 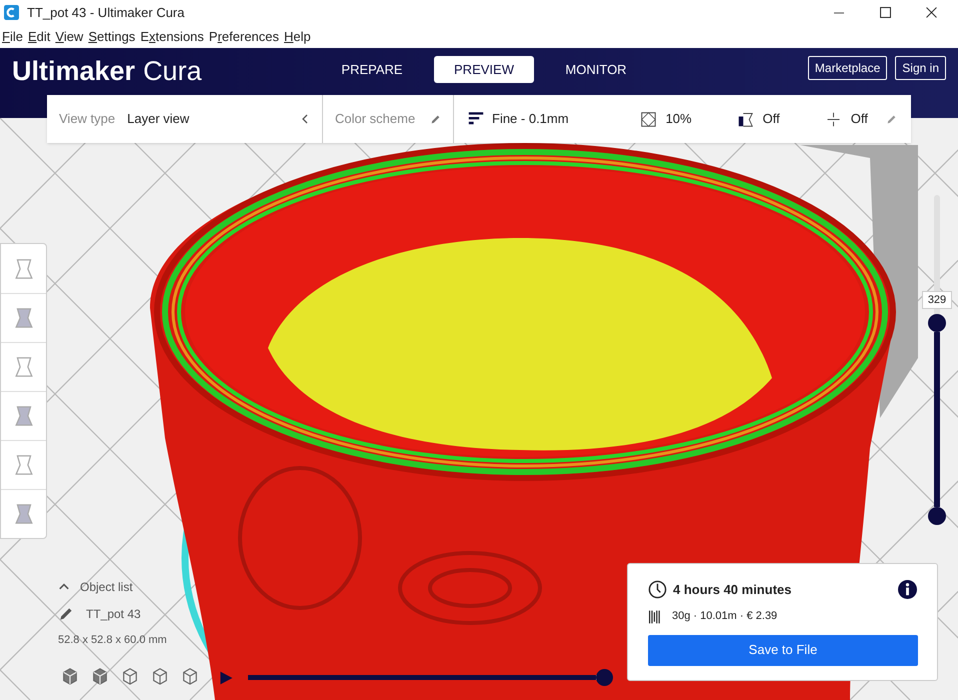 I want to click on profile-icon, so click(x=476, y=119).